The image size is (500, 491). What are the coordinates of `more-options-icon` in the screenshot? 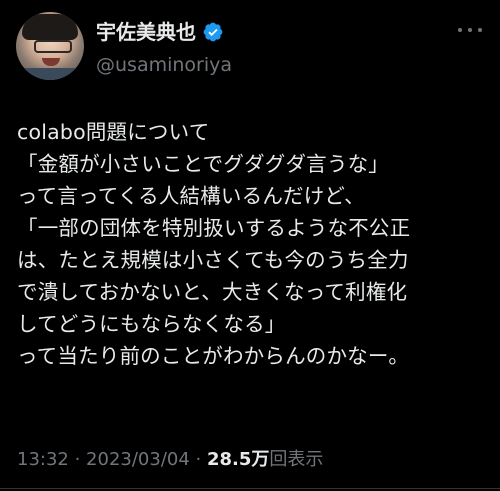 It's located at (470, 30).